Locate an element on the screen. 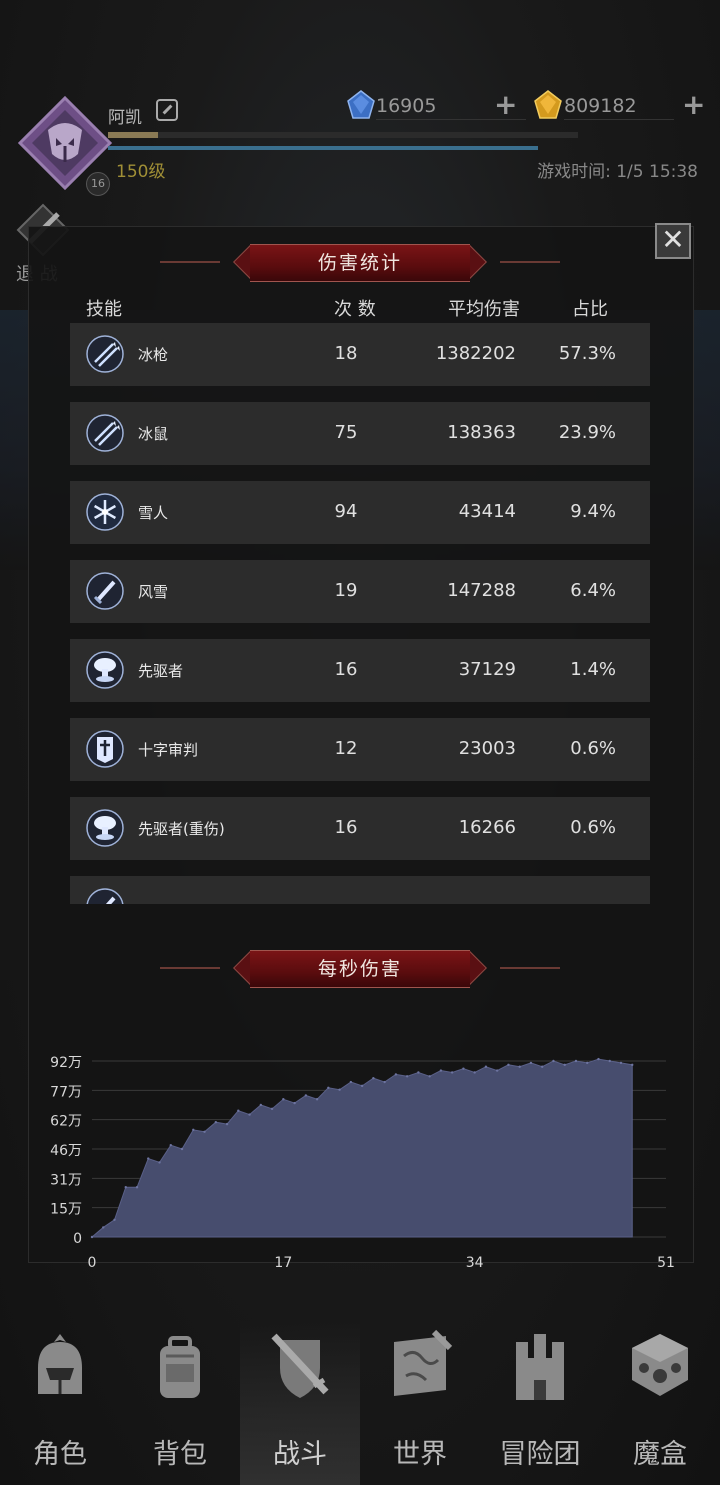 The height and width of the screenshot is (1485, 720). x-tick-label: 17 is located at coordinates (283, 1263).